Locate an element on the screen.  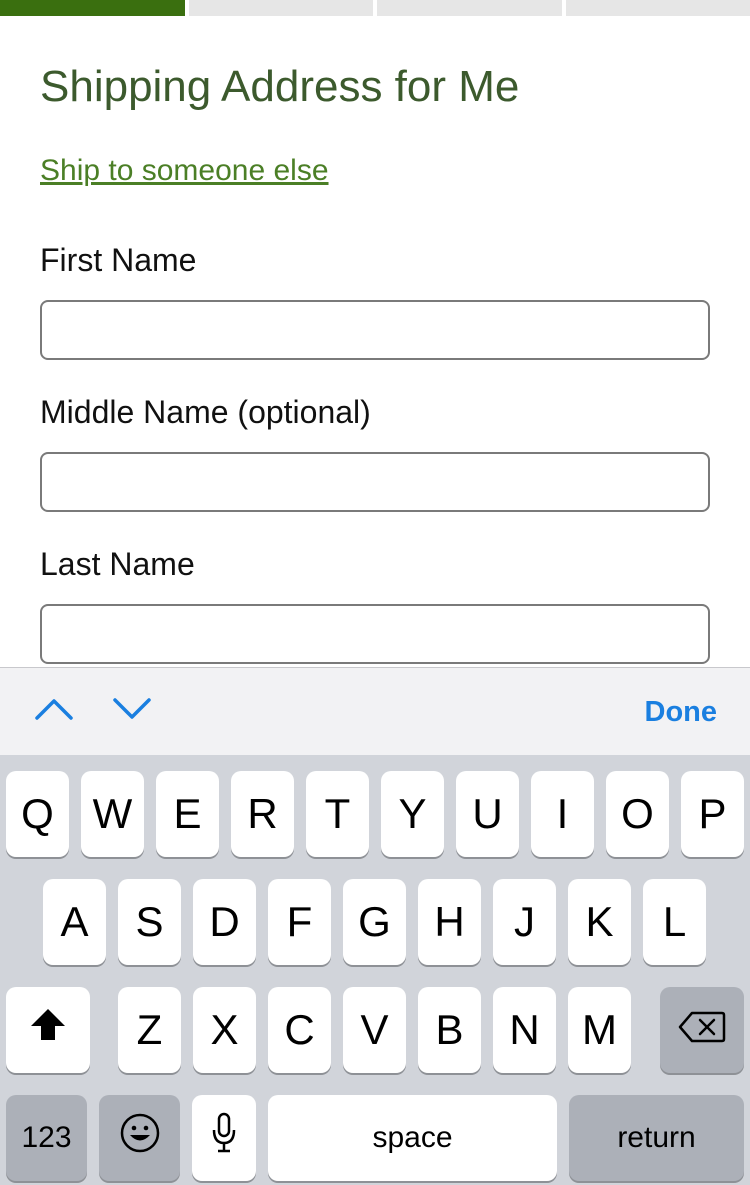
key-d: D is located at coordinates (224, 922).